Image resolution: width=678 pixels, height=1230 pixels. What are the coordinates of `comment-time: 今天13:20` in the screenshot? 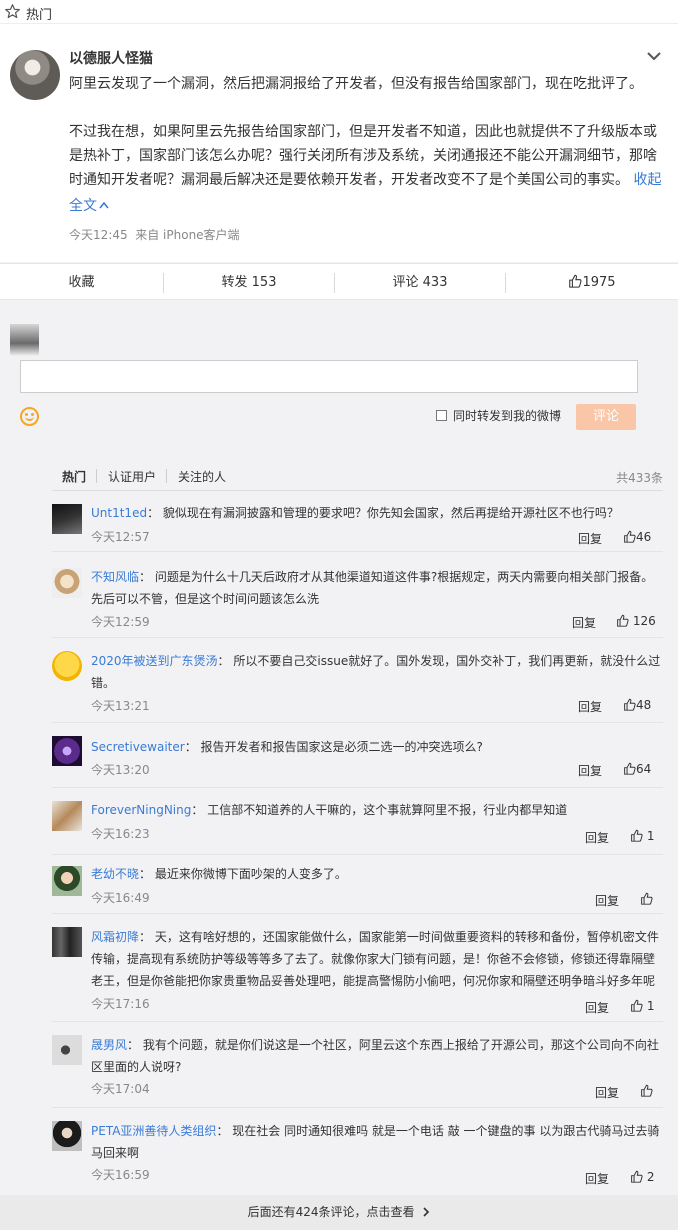 It's located at (120, 770).